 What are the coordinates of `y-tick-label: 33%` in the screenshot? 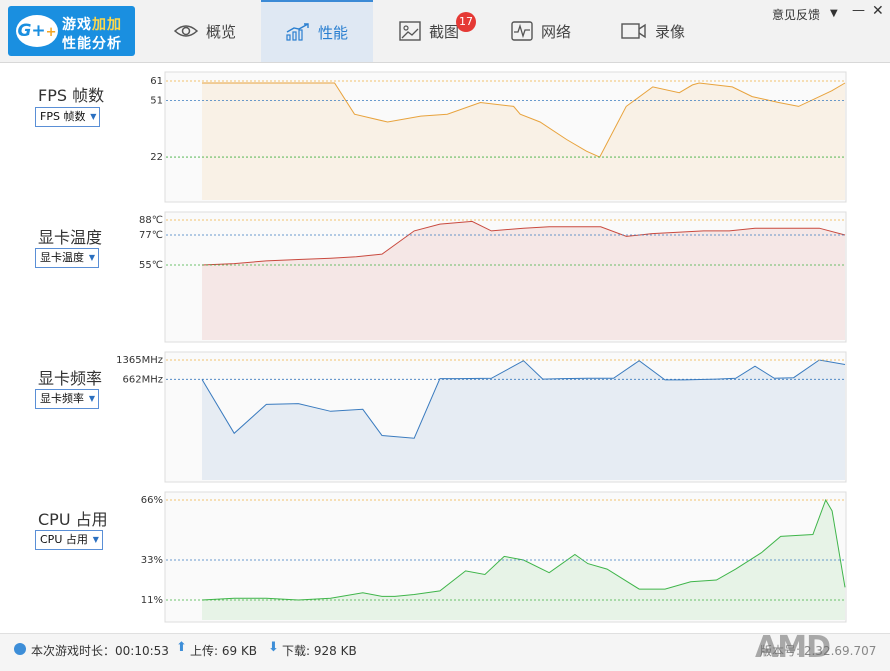 It's located at (152, 560).